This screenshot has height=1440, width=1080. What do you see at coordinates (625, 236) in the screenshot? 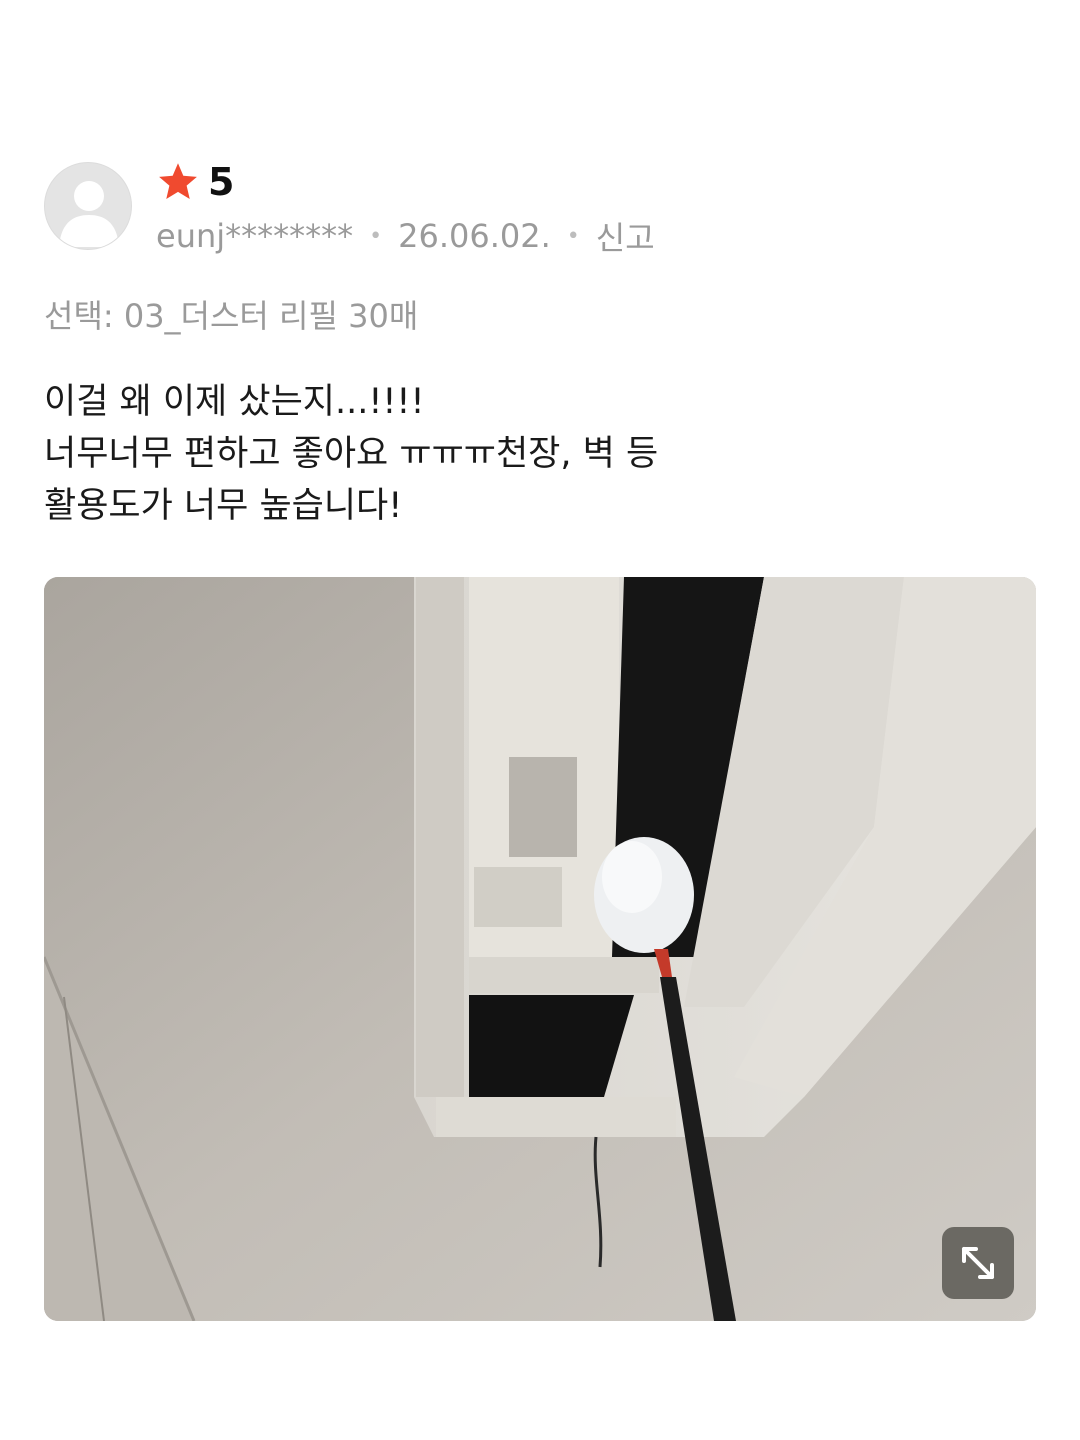
I see `report-button: 신고` at bounding box center [625, 236].